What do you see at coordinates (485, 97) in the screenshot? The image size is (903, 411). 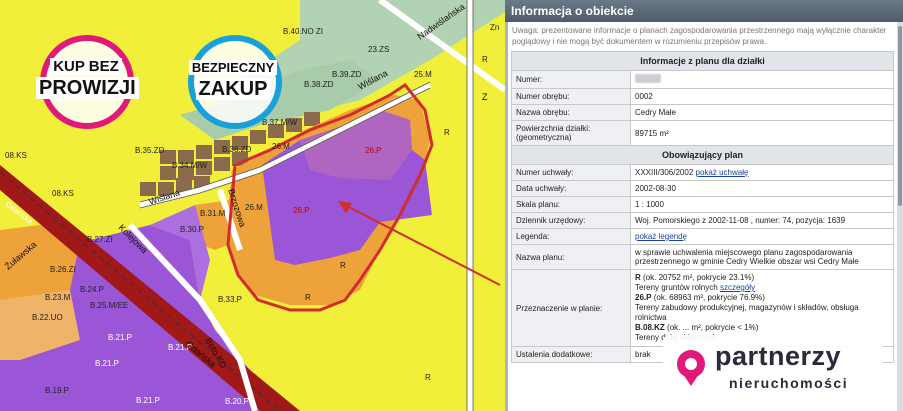 I see `street-name: Z` at bounding box center [485, 97].